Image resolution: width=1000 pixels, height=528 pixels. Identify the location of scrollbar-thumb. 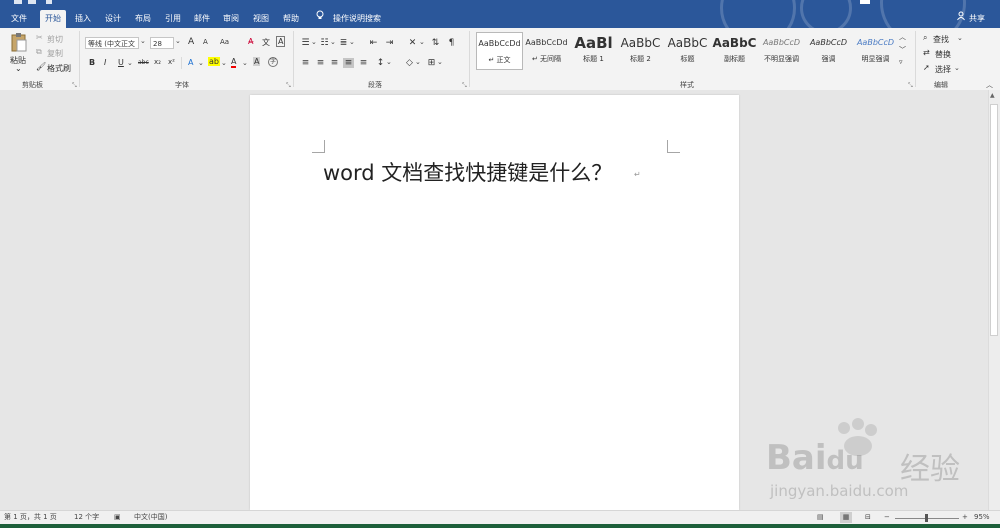
(994, 220).